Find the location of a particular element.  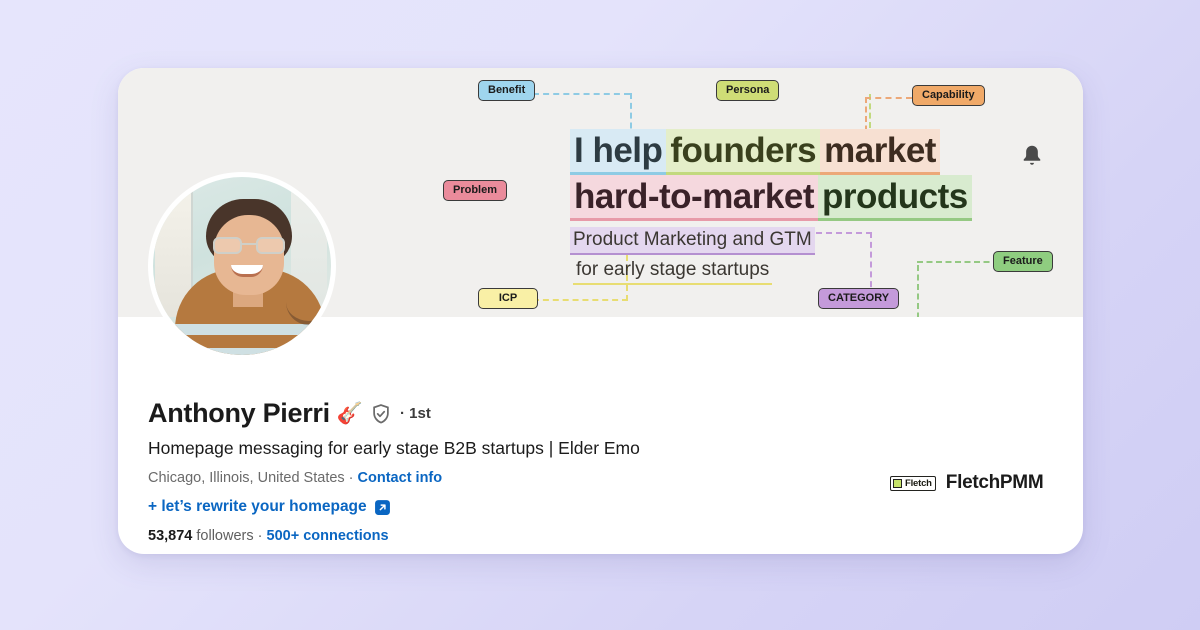

avatar-face is located at coordinates (272, 270).